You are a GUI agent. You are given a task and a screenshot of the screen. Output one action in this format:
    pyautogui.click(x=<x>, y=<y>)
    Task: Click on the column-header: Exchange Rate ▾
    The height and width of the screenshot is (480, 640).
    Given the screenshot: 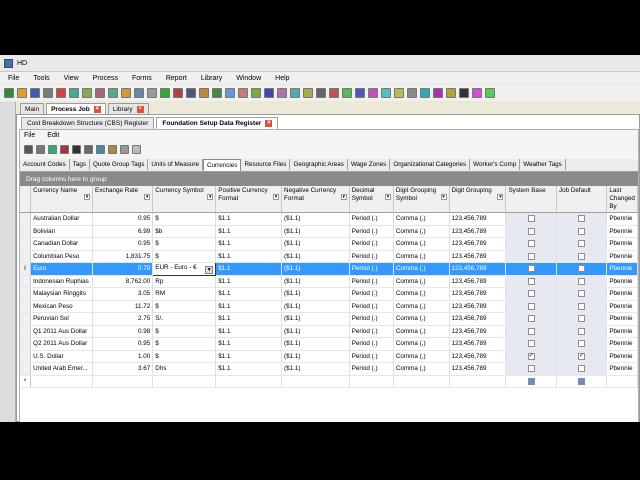 What is the action you would take?
    pyautogui.click(x=123, y=199)
    